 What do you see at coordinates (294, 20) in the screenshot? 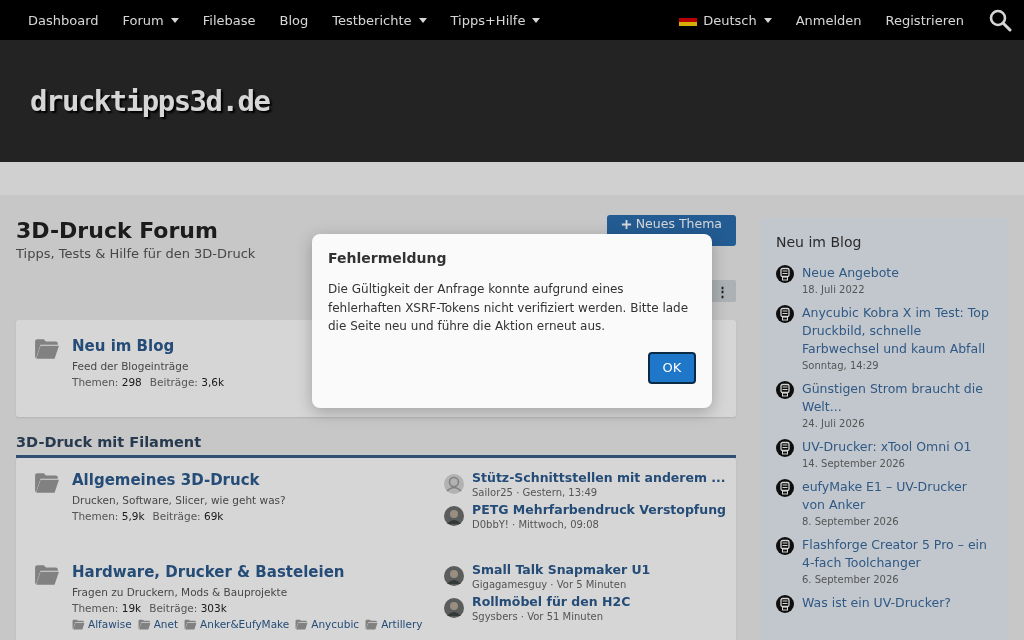
I see `nav-menu-item: Blog` at bounding box center [294, 20].